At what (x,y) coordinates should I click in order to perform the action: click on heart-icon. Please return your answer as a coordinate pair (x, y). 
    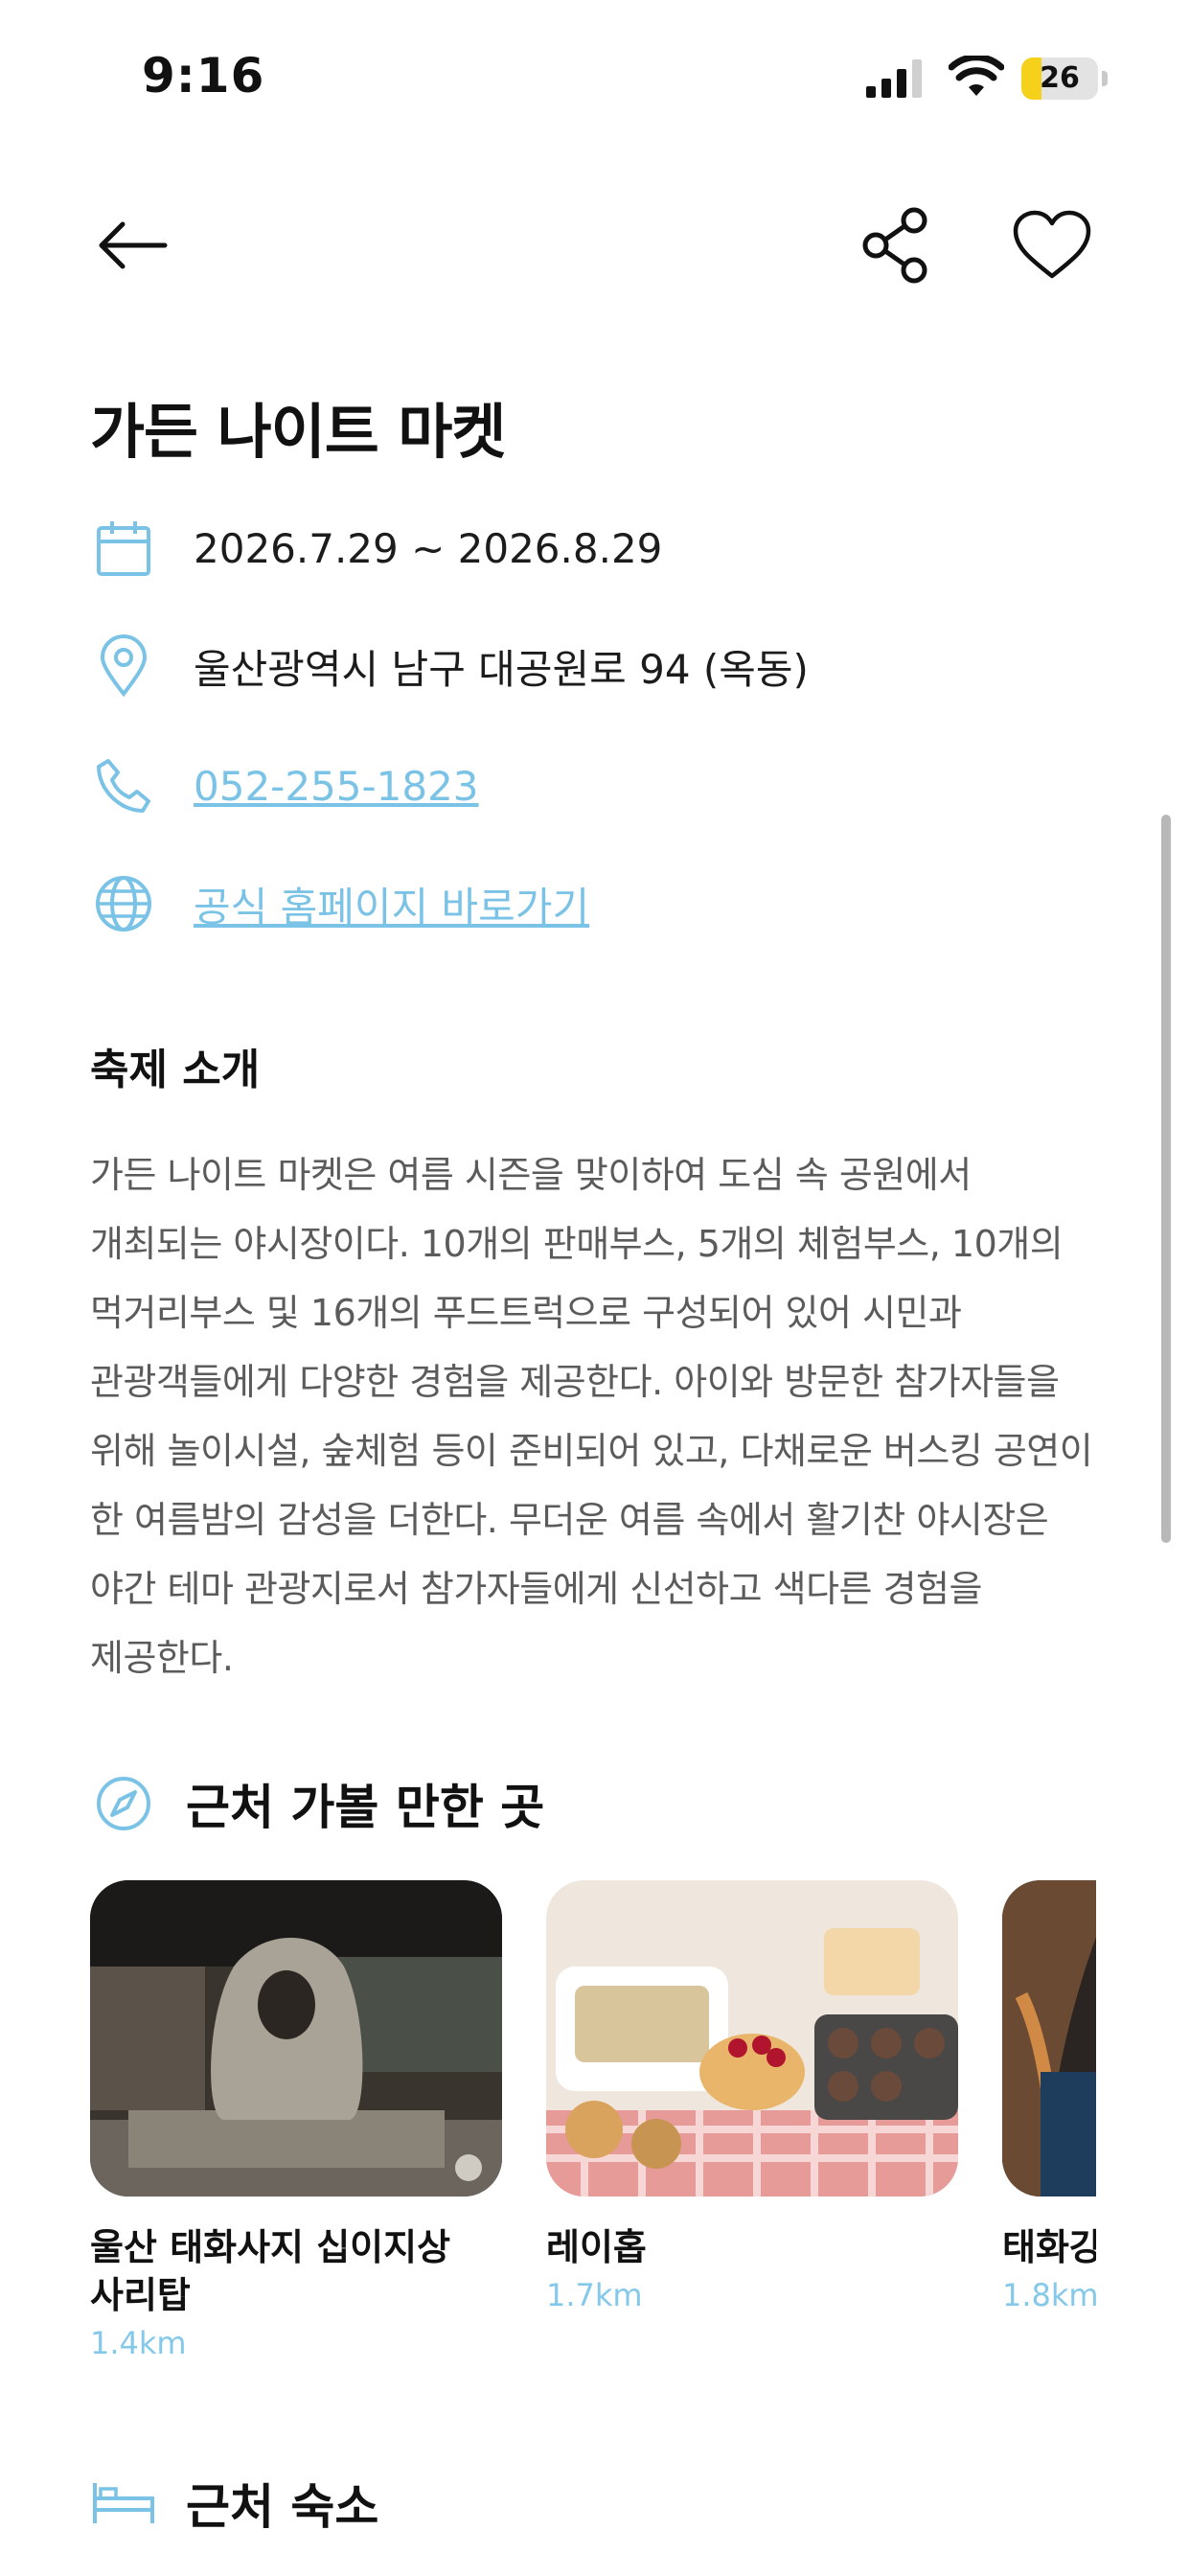
    Looking at the image, I should click on (1052, 244).